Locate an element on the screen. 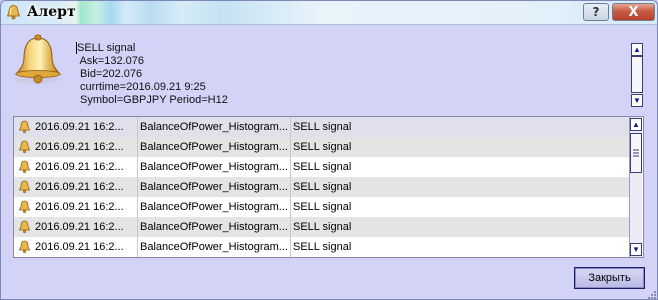 The width and height of the screenshot is (658, 300). help-icon: ? is located at coordinates (596, 12).